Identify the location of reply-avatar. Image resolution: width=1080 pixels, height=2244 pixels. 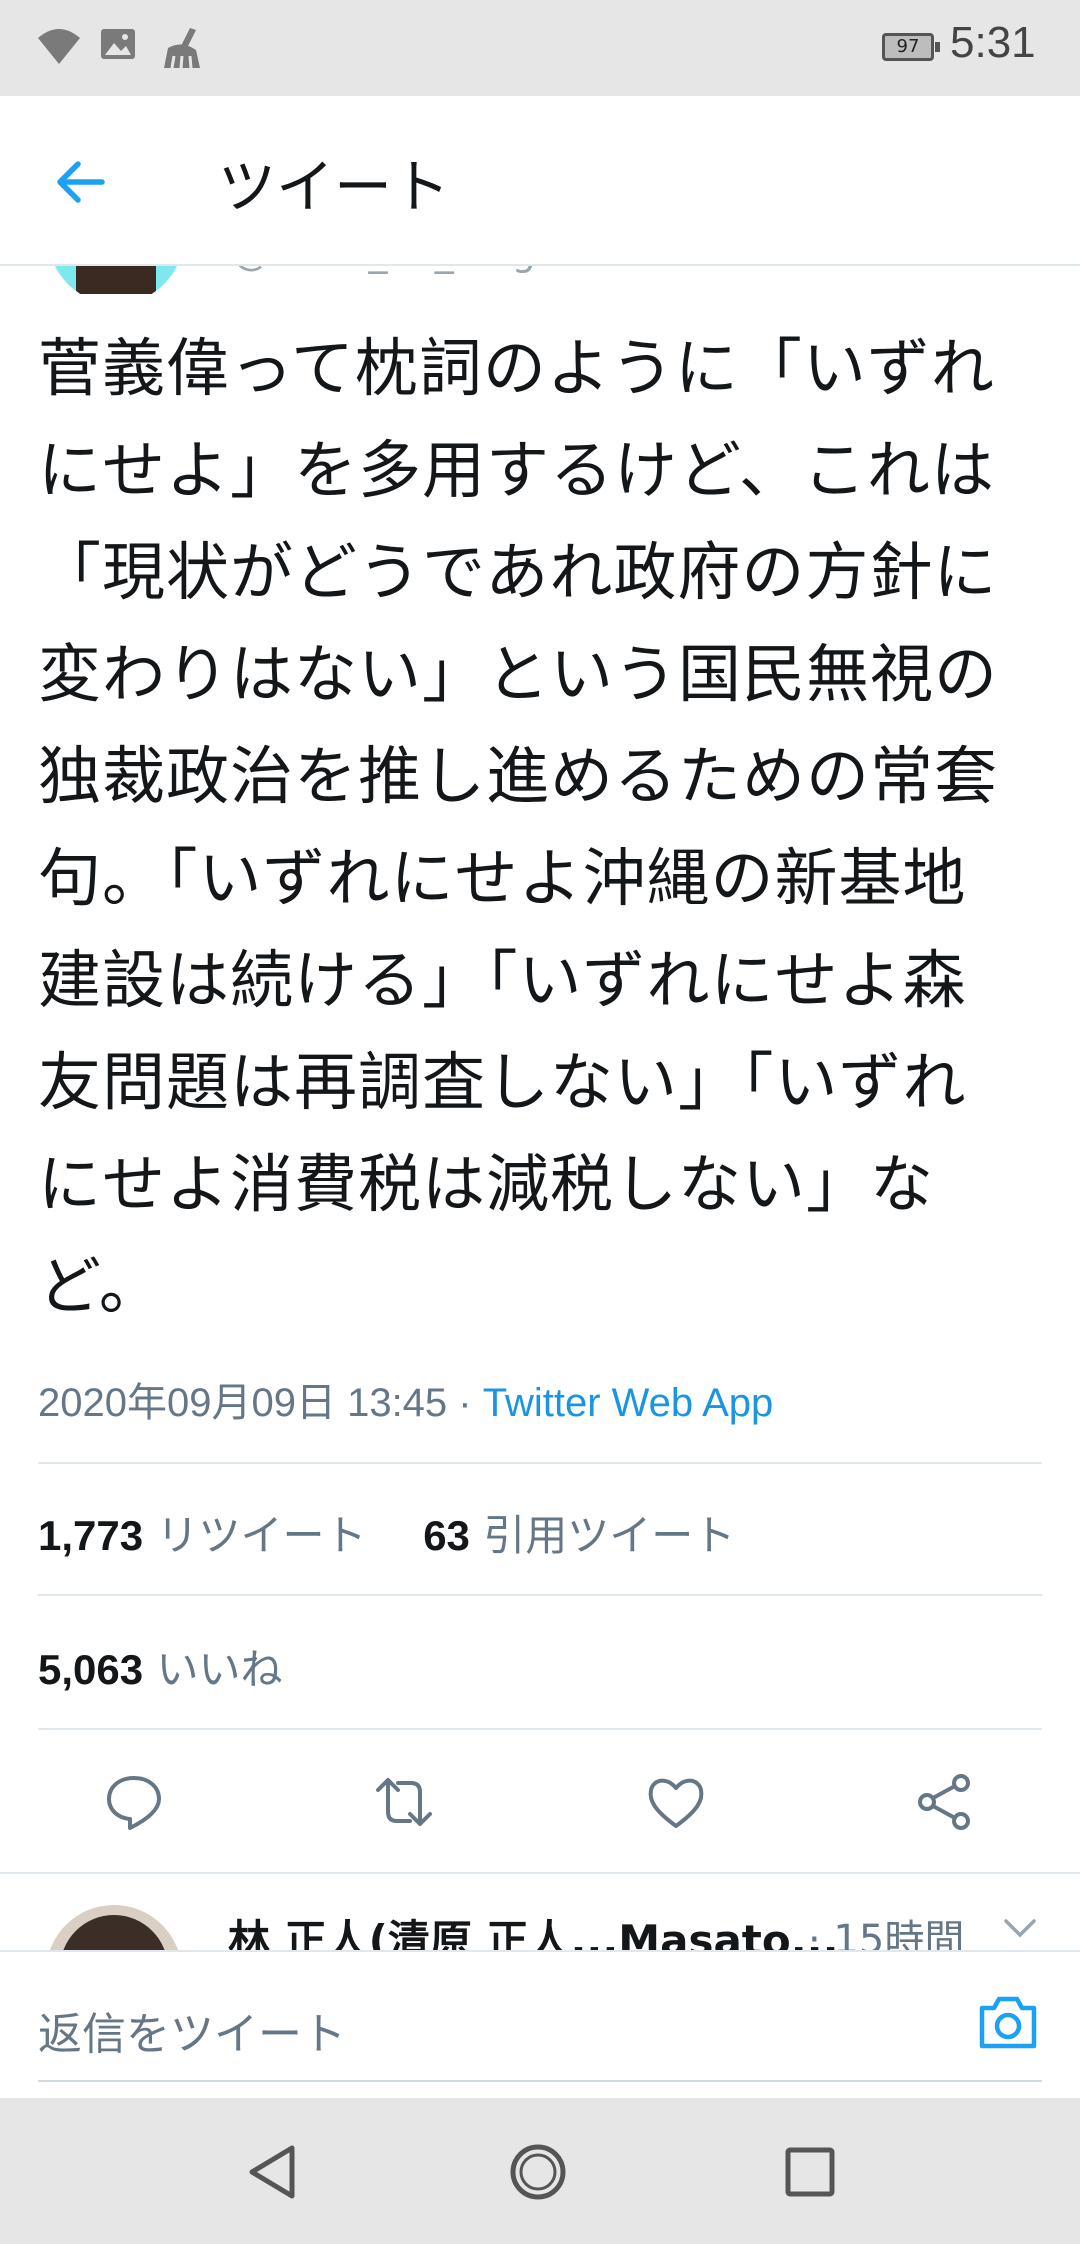
(114, 1928).